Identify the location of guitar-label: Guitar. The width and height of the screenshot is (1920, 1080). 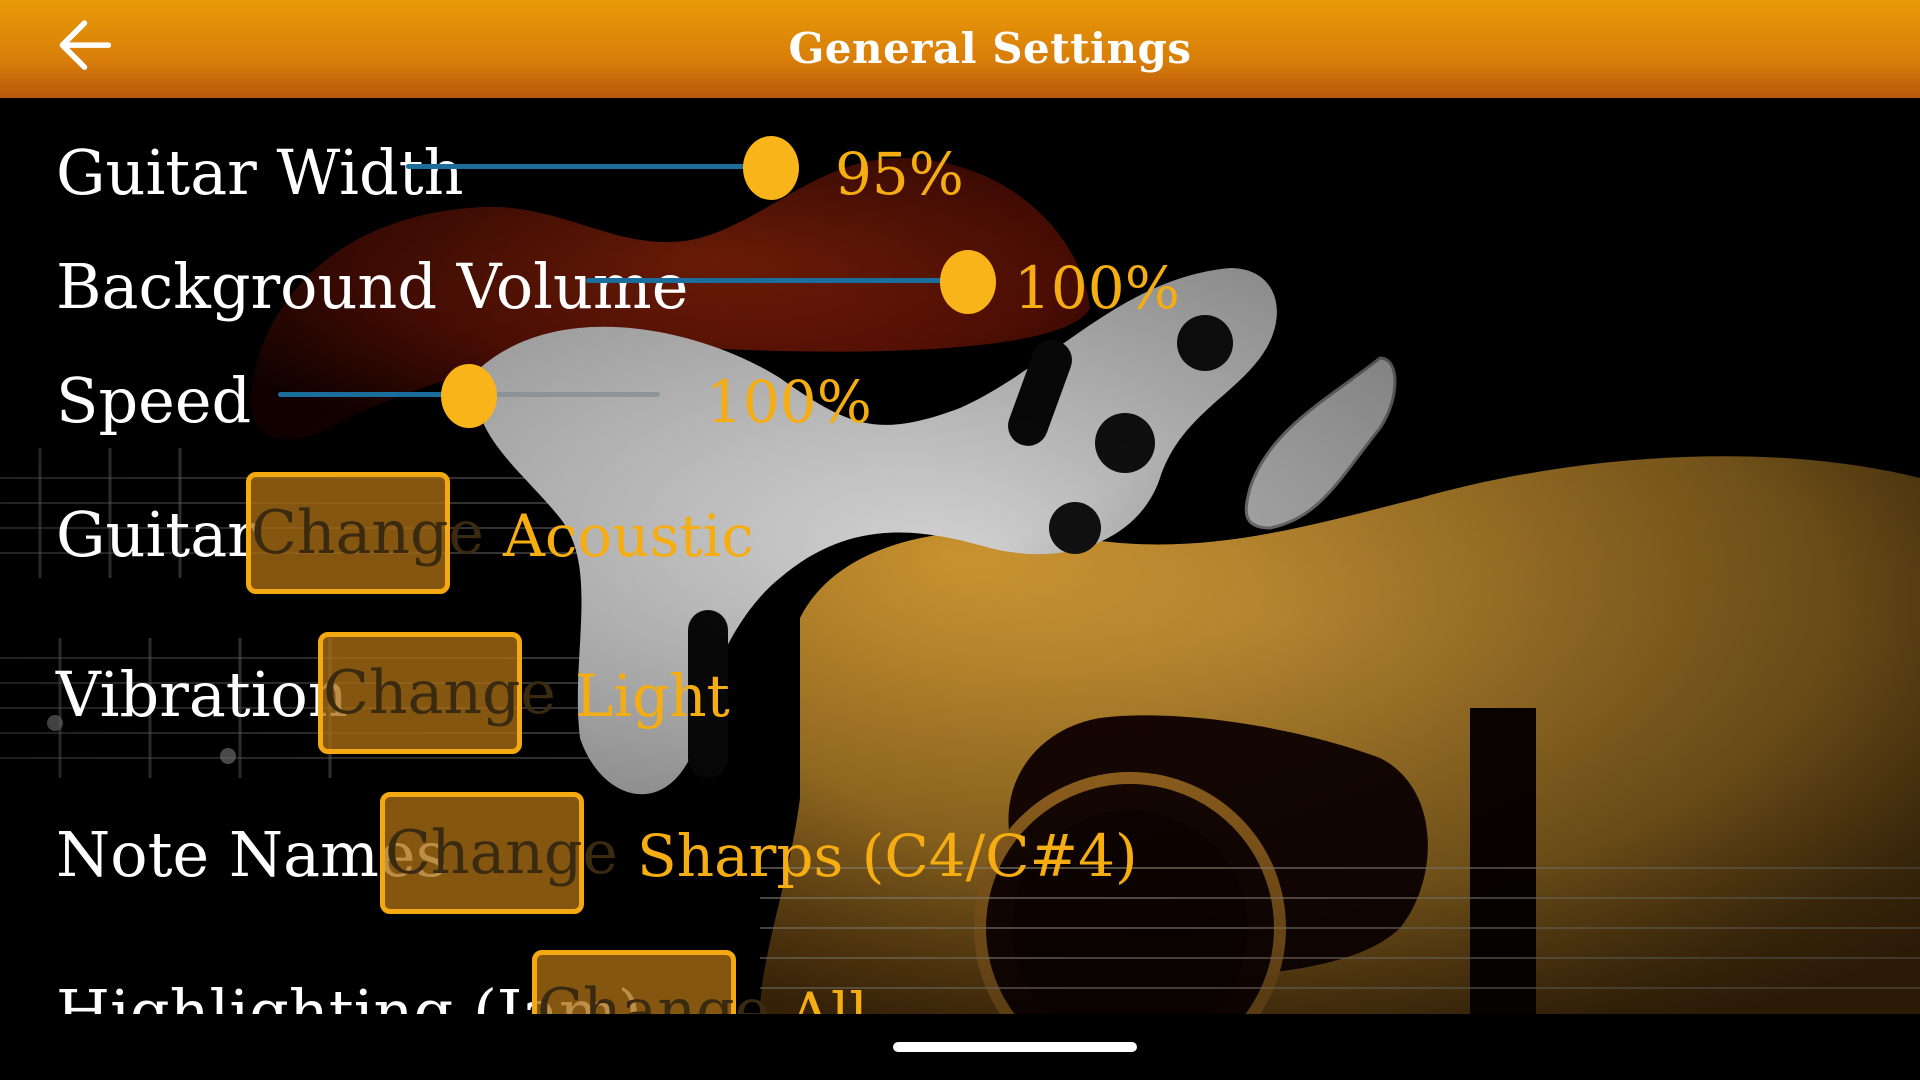
(156, 534).